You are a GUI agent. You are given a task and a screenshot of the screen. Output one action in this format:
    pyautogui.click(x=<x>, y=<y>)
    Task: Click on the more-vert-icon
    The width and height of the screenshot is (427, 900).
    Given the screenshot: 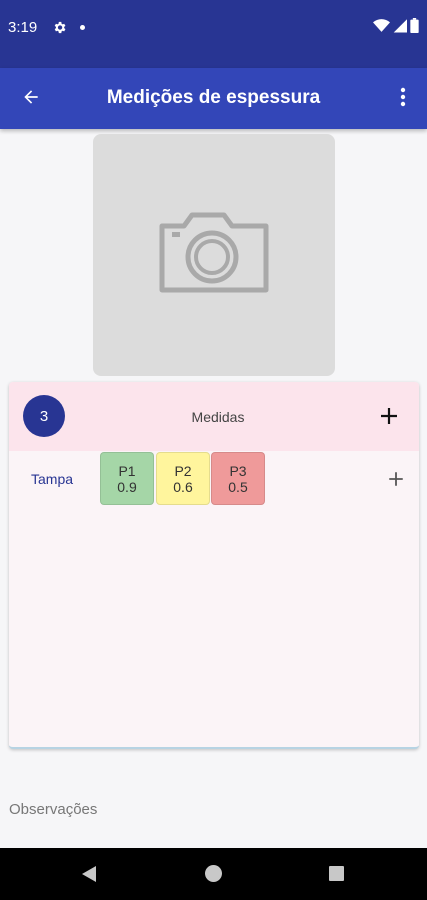 What is the action you would take?
    pyautogui.click(x=403, y=99)
    